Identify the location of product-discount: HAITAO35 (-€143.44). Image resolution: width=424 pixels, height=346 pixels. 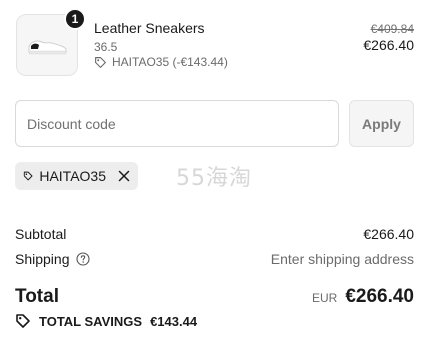
(161, 62).